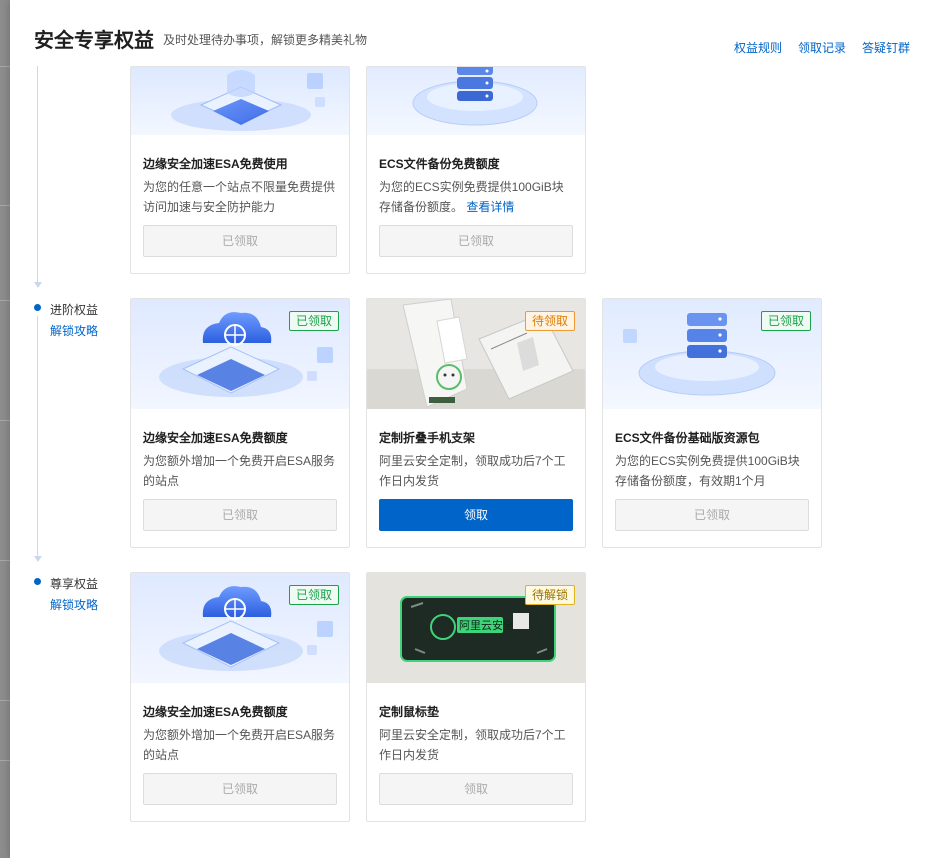  I want to click on page-subtitle: 及时处理待办事项，解锁更多精美礼物, so click(265, 40).